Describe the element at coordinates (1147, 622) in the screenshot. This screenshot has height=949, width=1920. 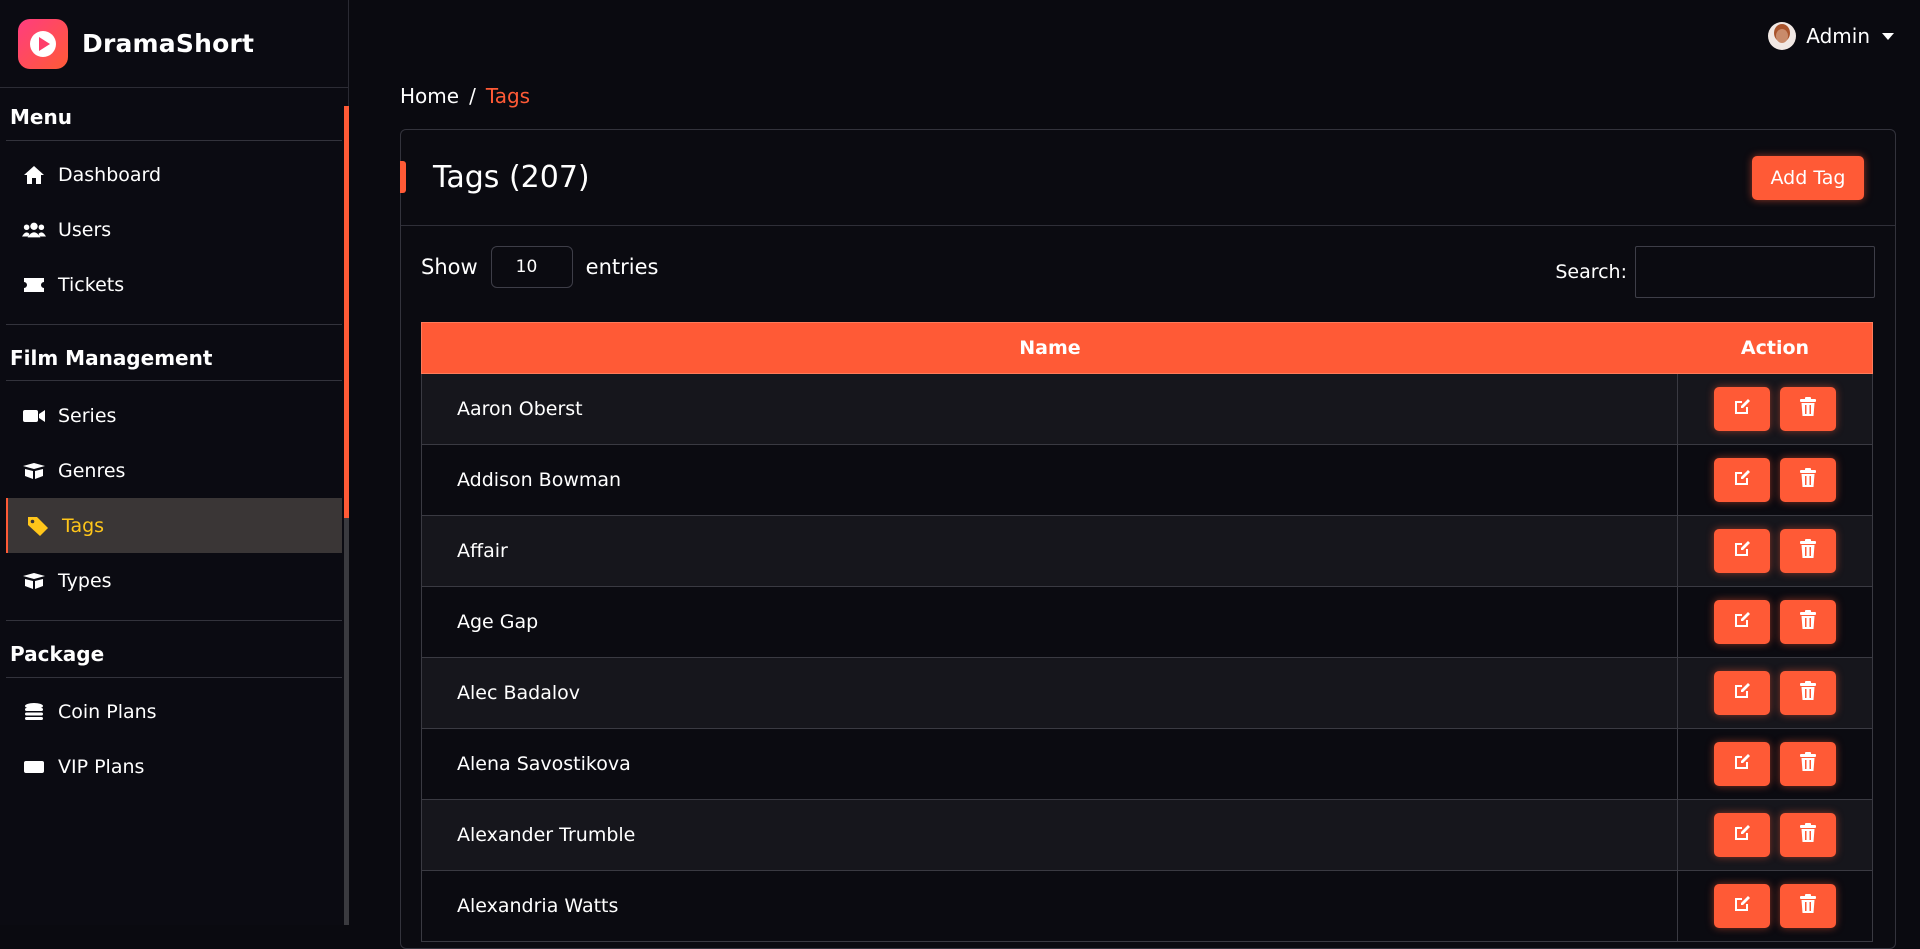
I see `table-row: Age Gap` at that location.